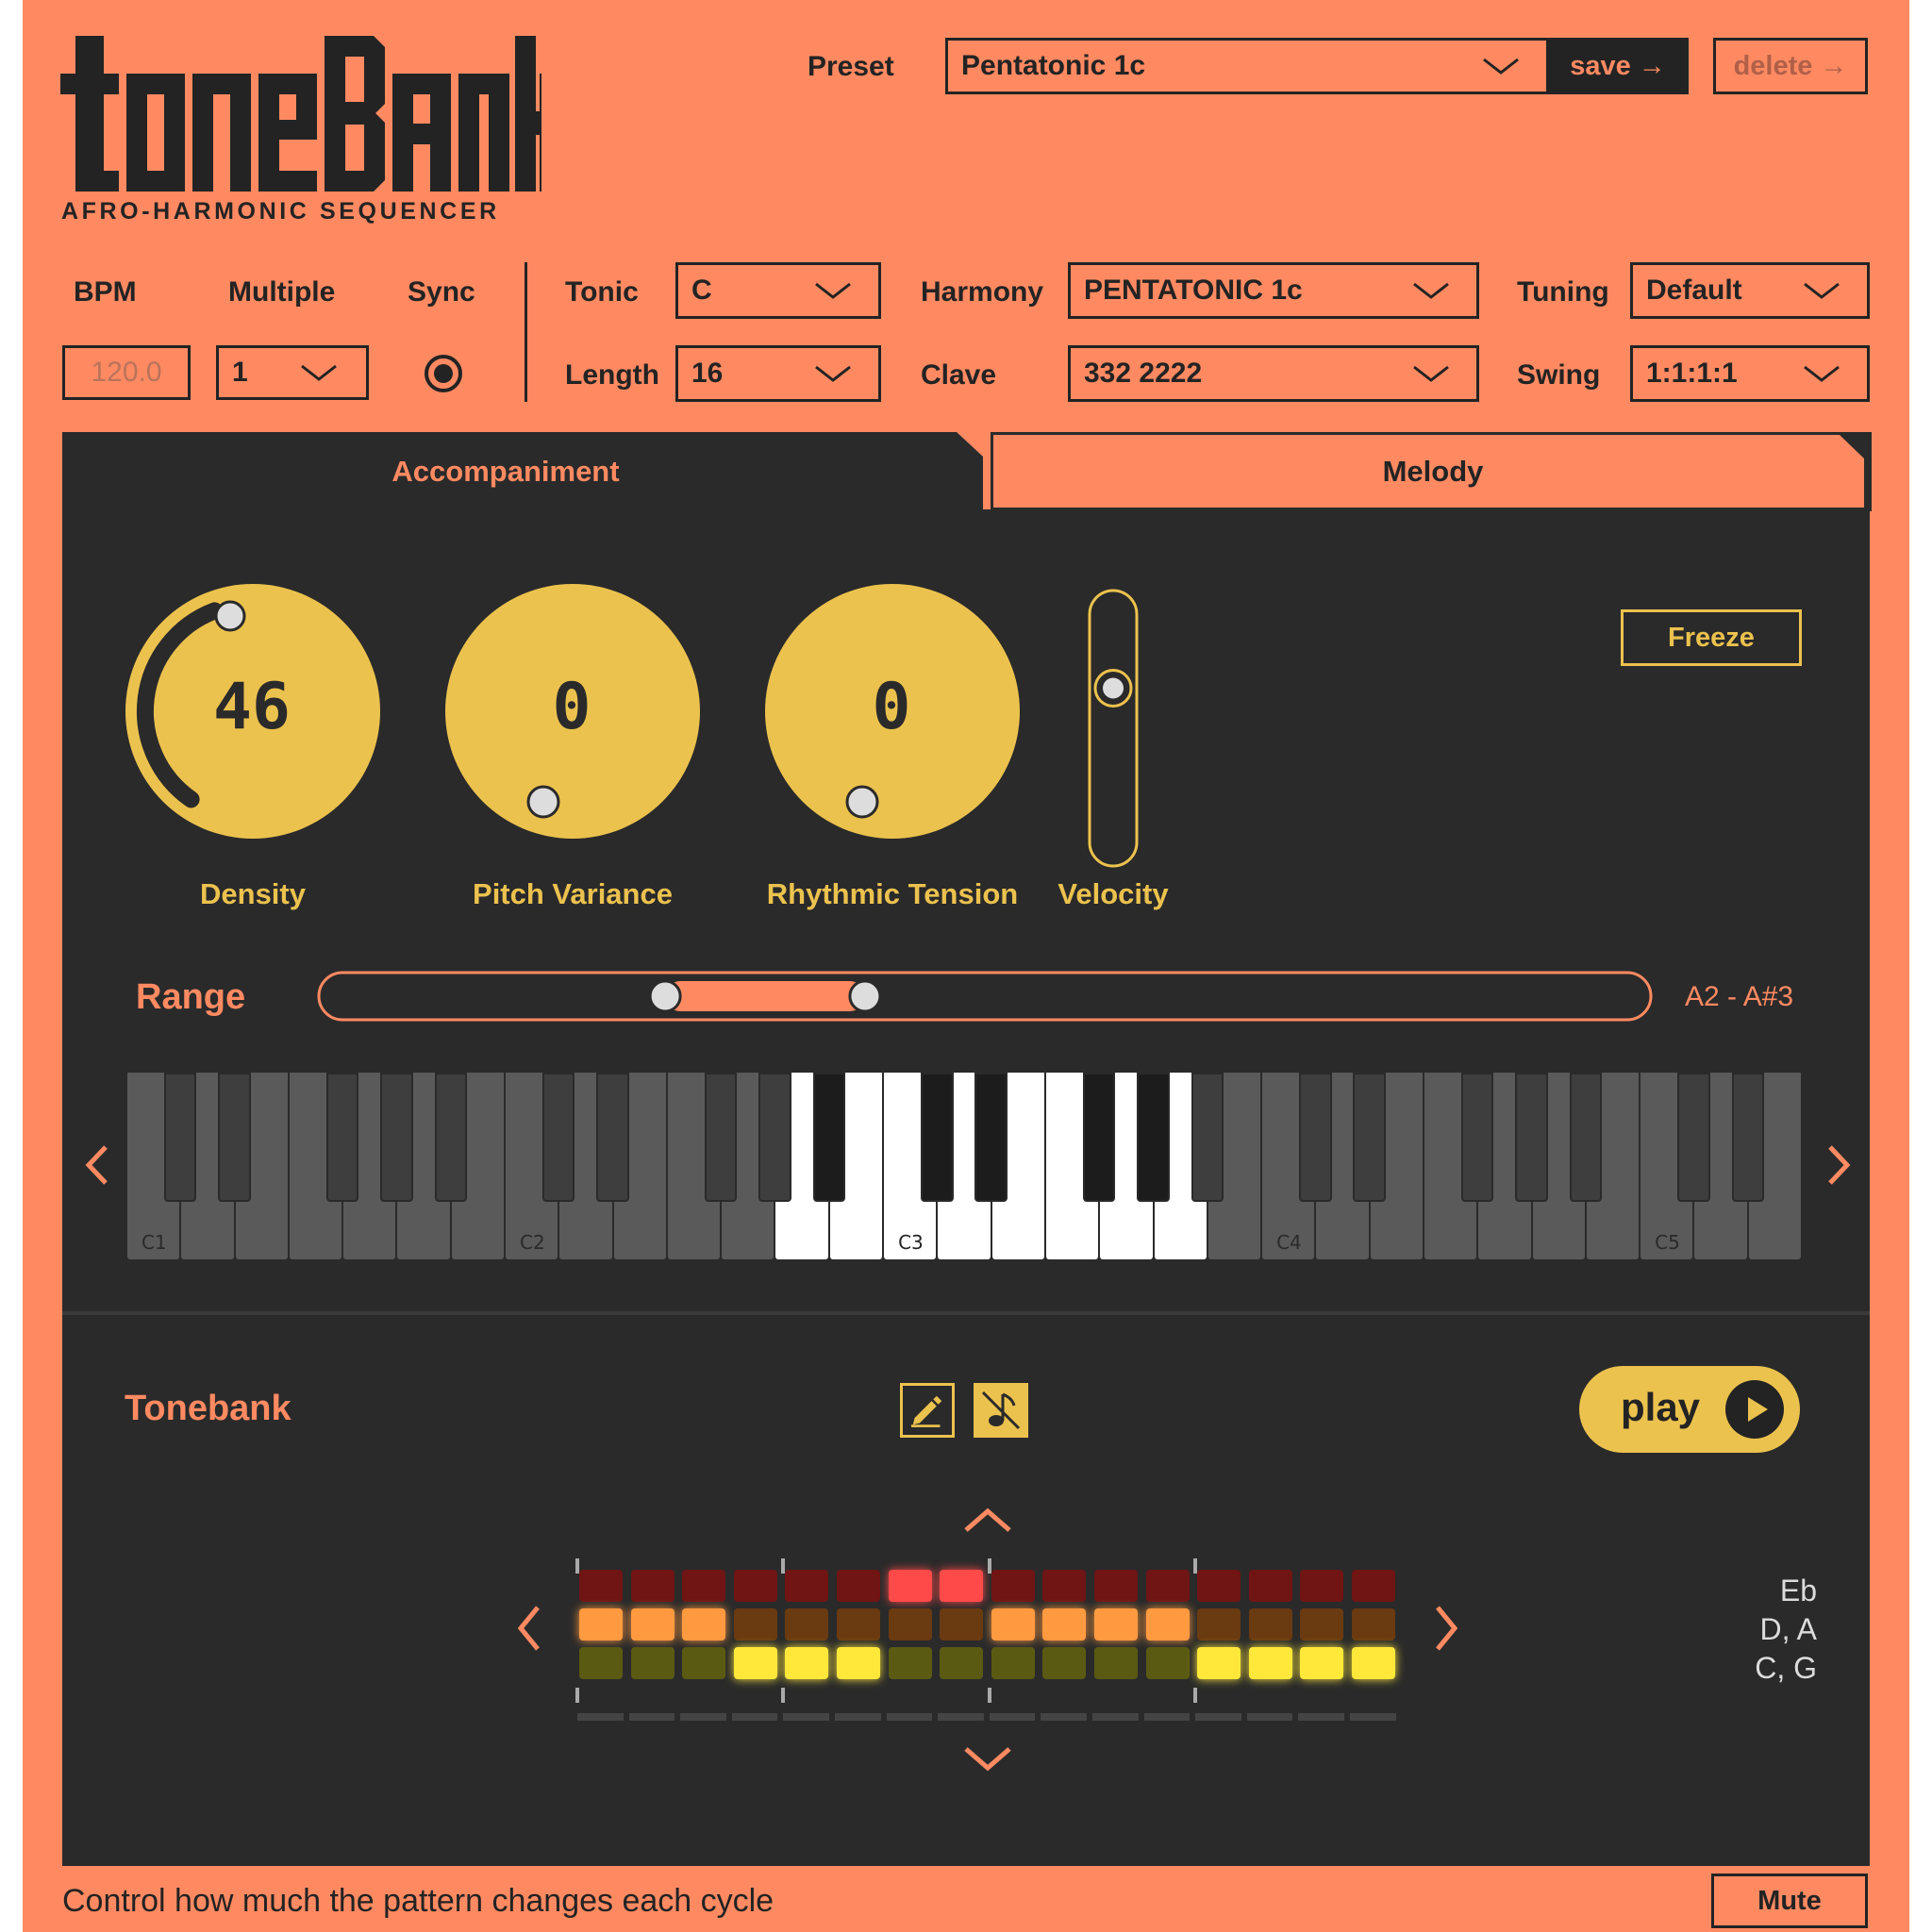  Describe the element at coordinates (1001, 1410) in the screenshot. I see `mute-notes-button` at that location.